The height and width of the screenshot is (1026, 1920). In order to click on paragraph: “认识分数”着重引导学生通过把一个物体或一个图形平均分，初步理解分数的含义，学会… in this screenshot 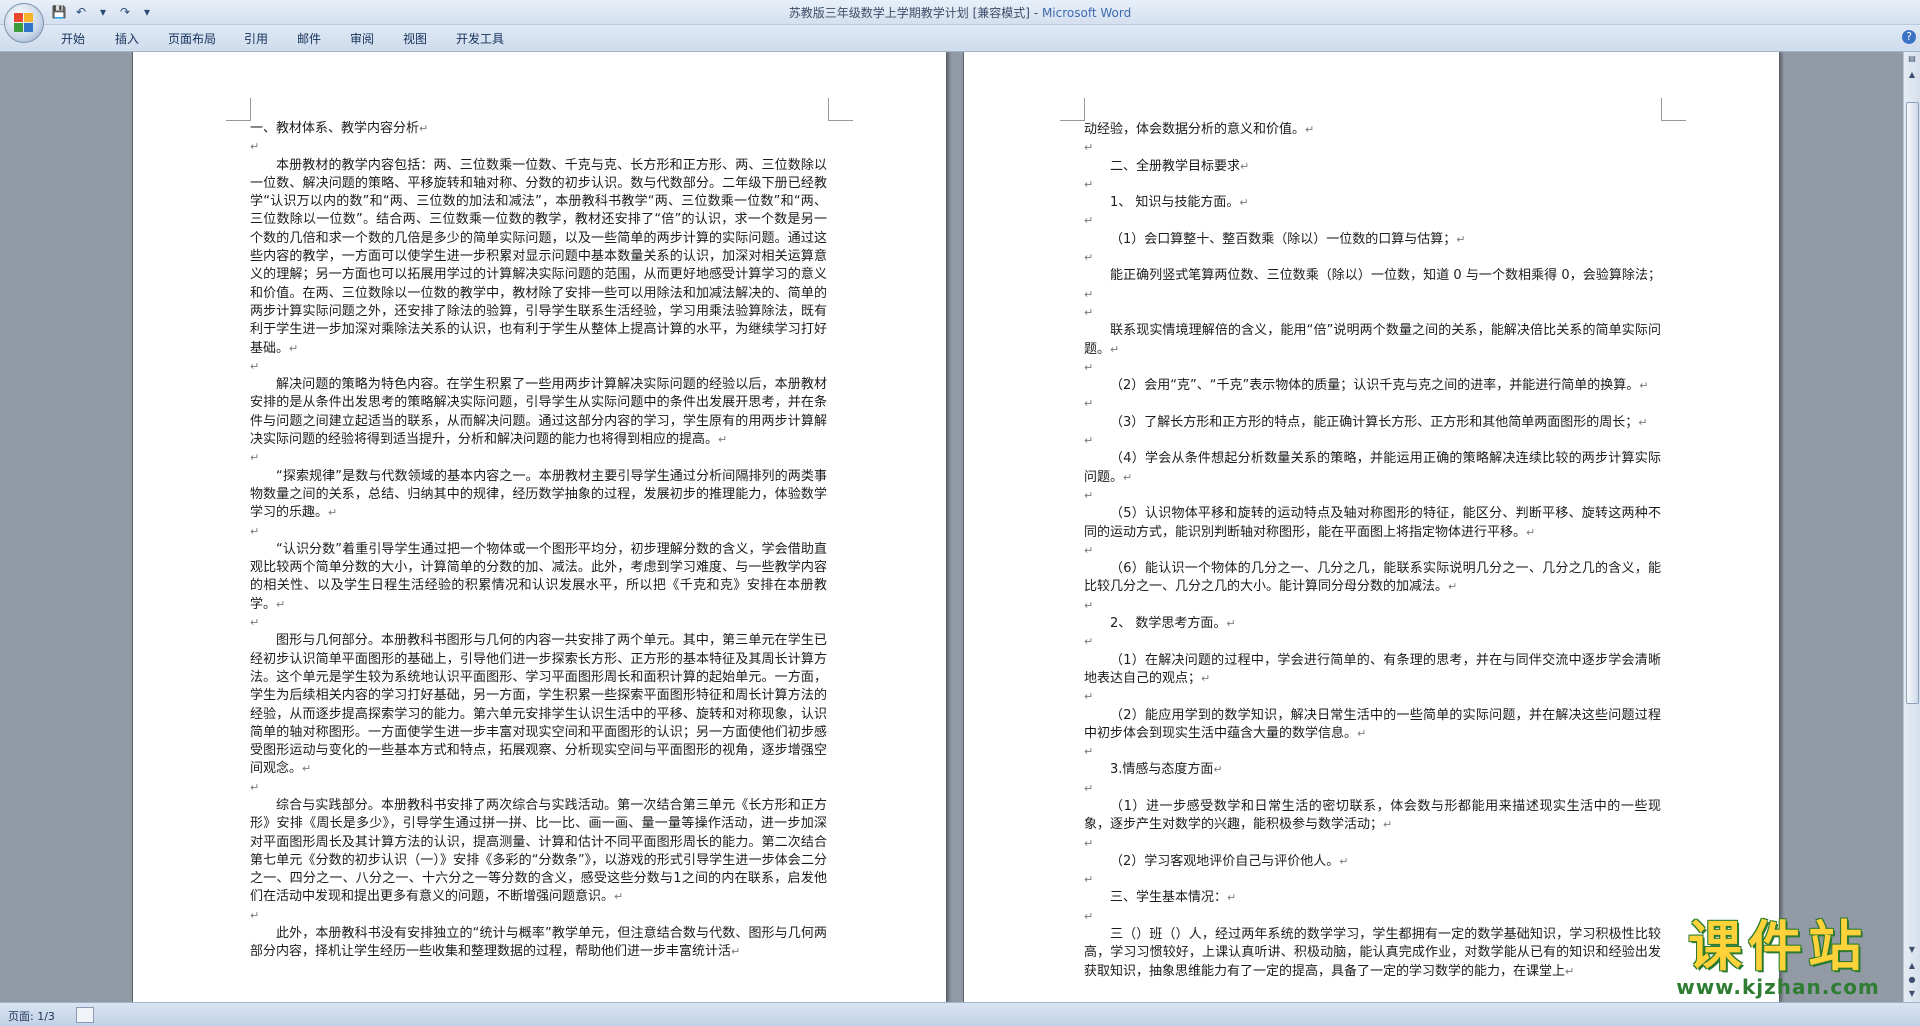, I will do `click(538, 577)`.